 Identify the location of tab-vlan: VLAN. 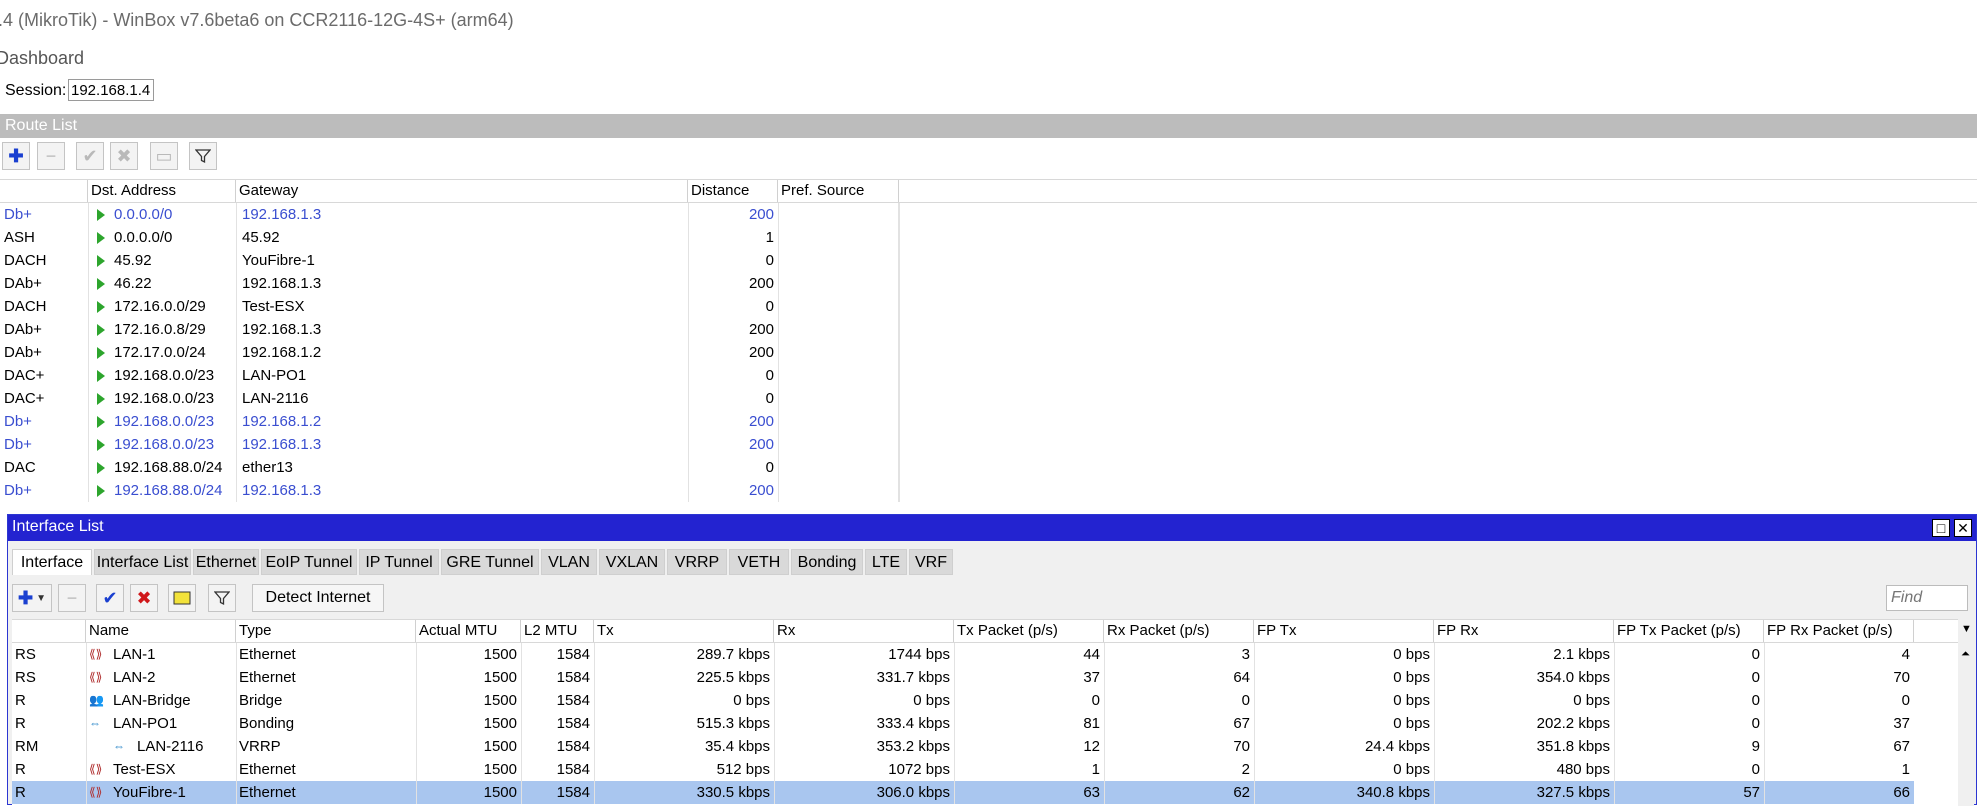
(569, 562).